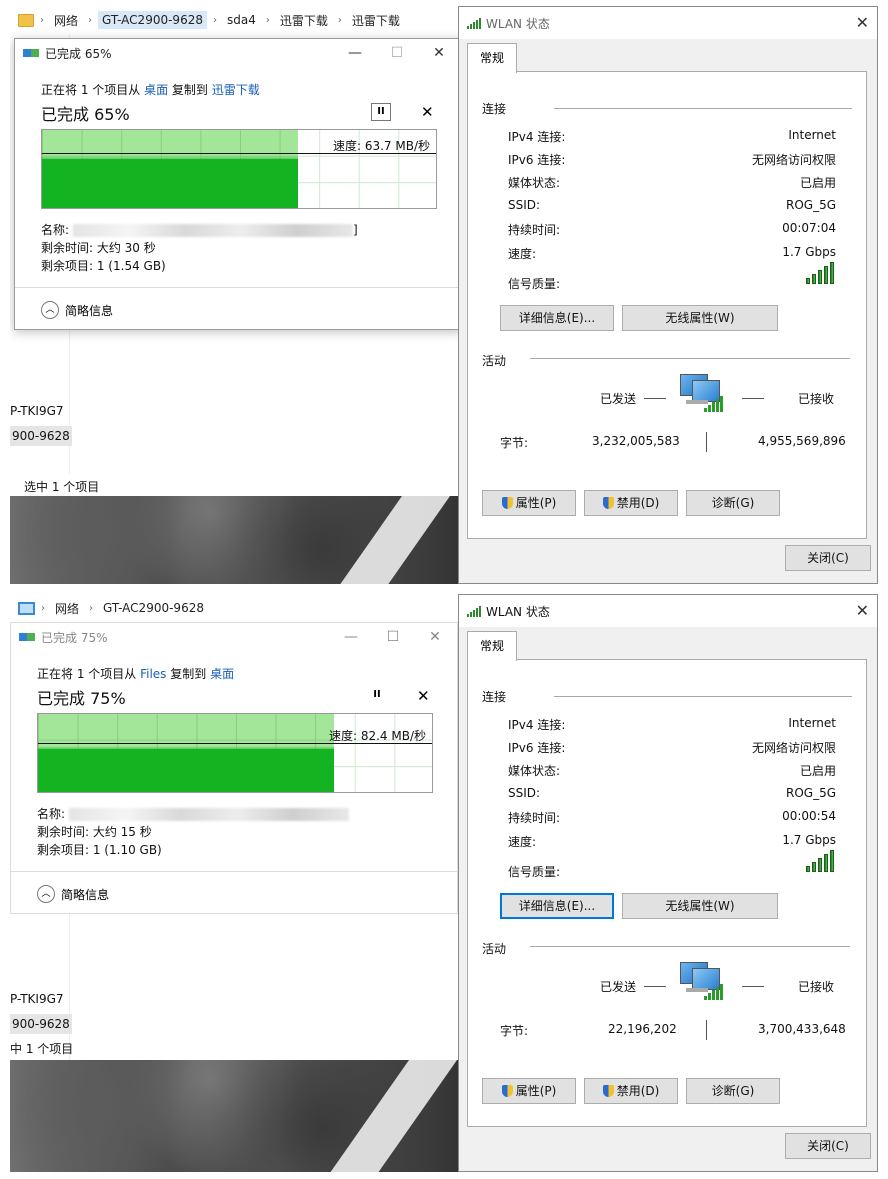  I want to click on row-value: ROG_5G, so click(810, 205).